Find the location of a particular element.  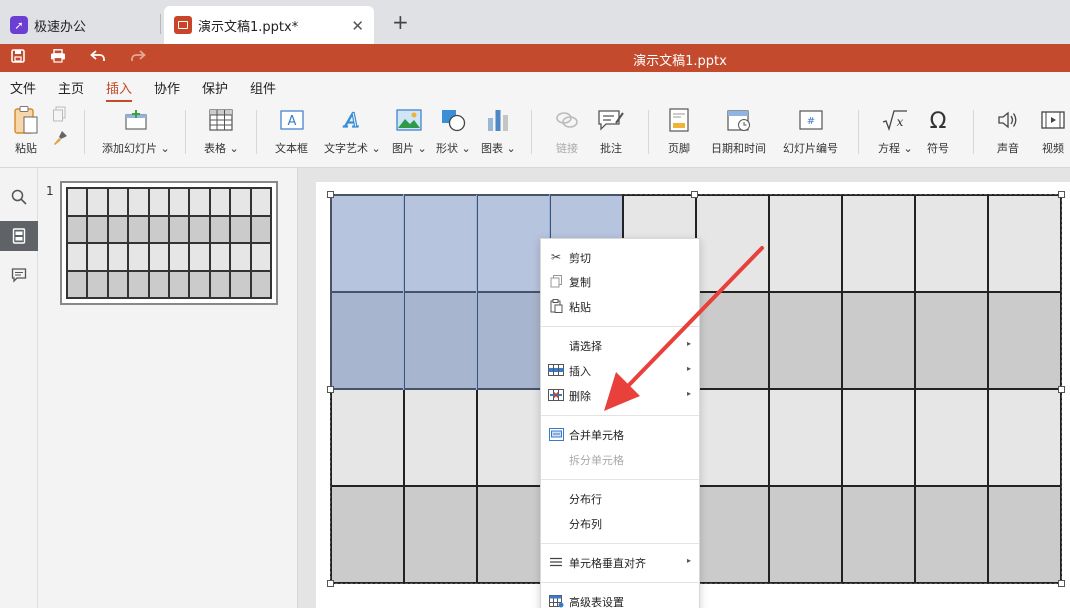

menu-delete-label: 删除 is located at coordinates (580, 396).